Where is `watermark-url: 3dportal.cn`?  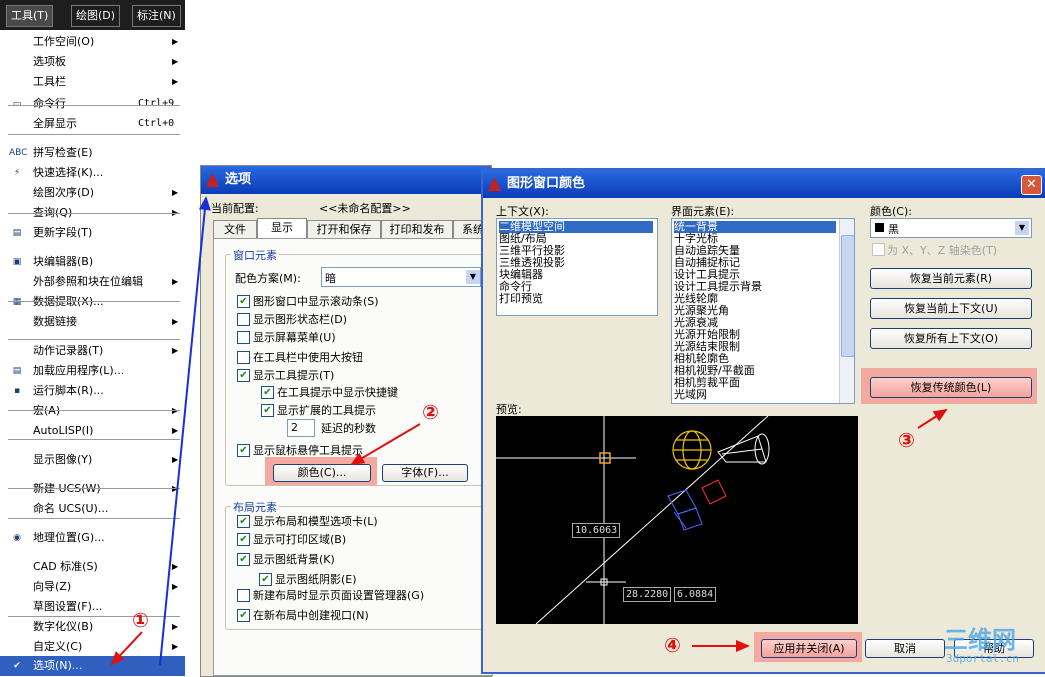 watermark-url: 3dportal.cn is located at coordinates (982, 658).